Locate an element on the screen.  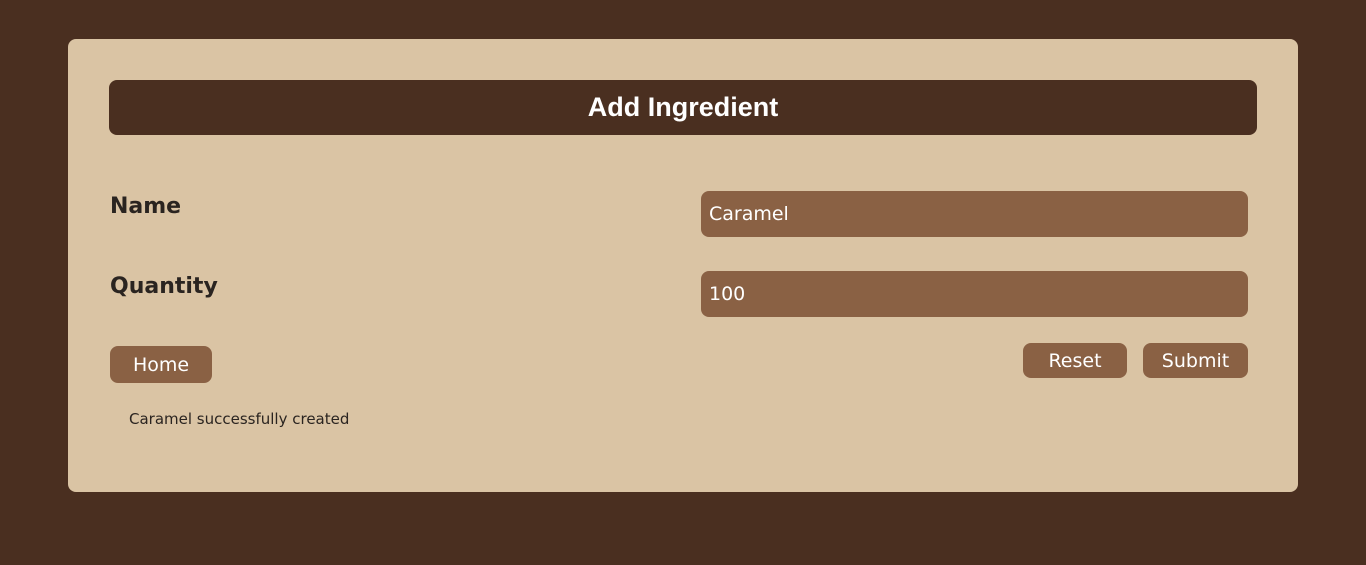
form-header: Add Ingredient is located at coordinates (683, 107).